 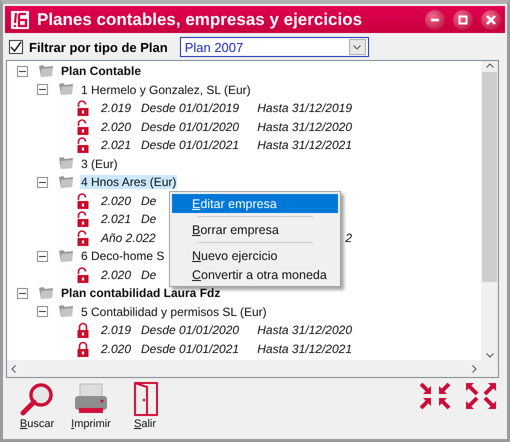 I want to click on scroll-right-icon, so click(x=474, y=368).